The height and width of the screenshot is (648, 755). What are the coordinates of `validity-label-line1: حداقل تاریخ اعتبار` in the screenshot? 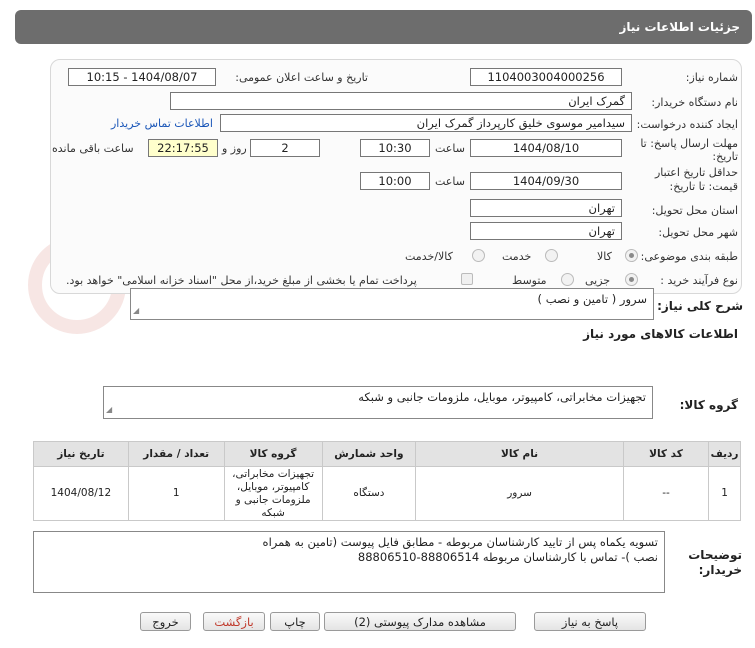 It's located at (696, 172).